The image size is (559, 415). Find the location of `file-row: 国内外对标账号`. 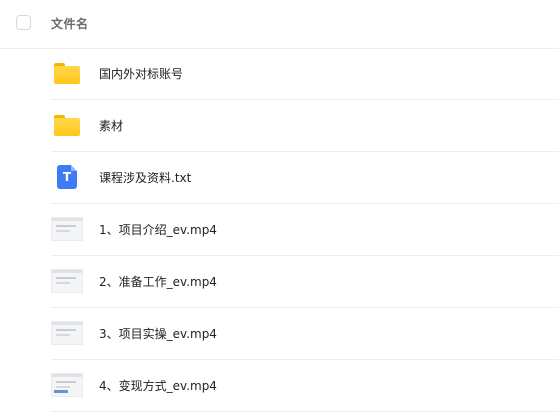

file-row: 国内外对标账号 is located at coordinates (305, 74).